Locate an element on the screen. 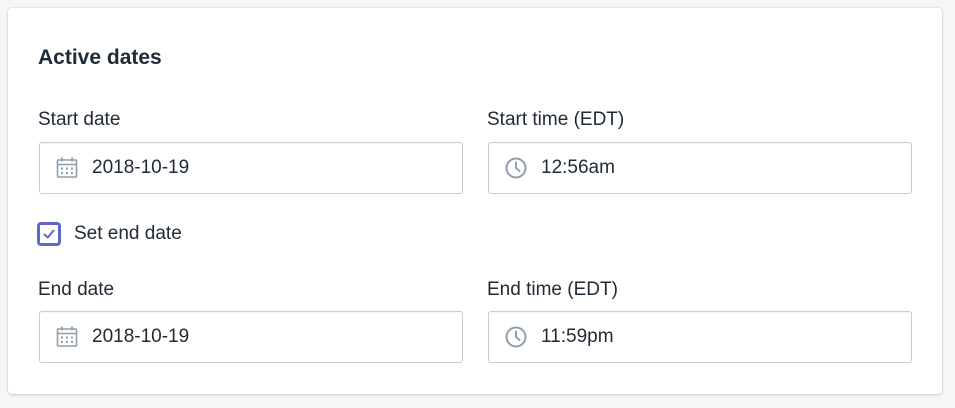 This screenshot has height=408, width=955. start-date-label: Start date is located at coordinates (79, 119).